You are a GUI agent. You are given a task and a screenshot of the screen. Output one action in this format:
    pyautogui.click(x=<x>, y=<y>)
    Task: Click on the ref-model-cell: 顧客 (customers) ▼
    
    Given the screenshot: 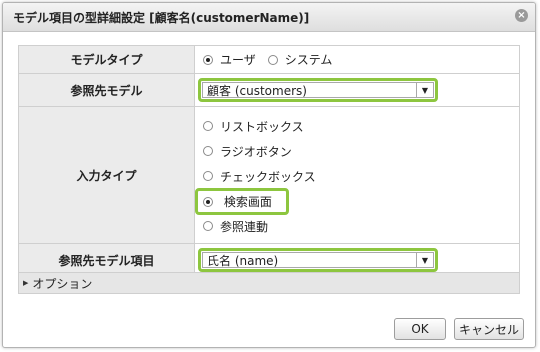 What is the action you would take?
    pyautogui.click(x=357, y=90)
    